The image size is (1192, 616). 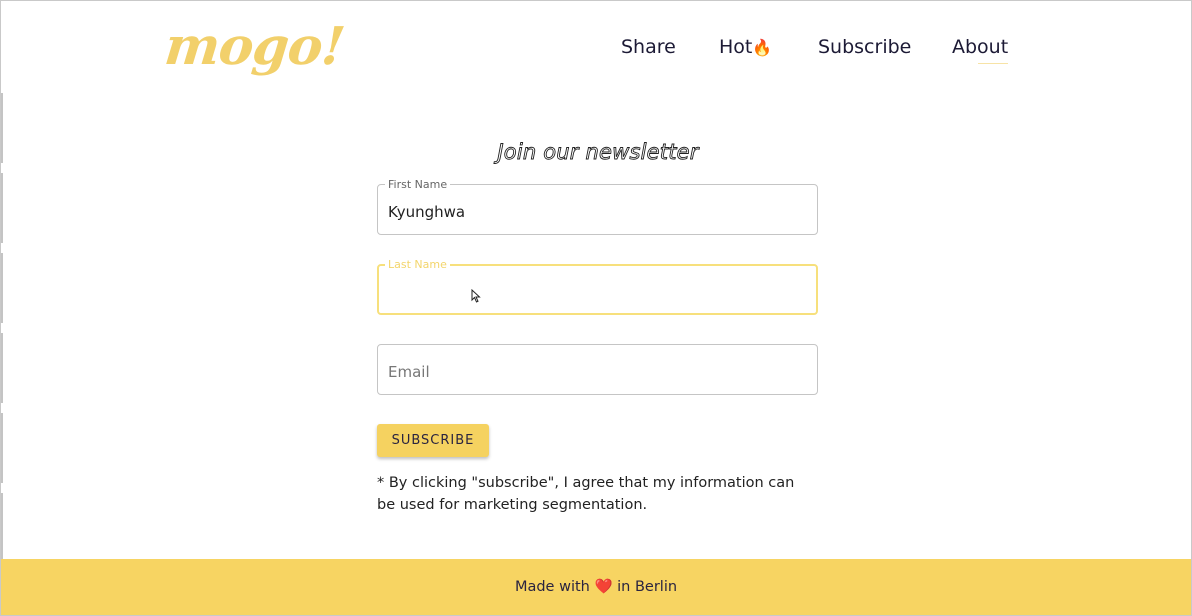 I want to click on footer-suffix: in Berlin, so click(x=647, y=587).